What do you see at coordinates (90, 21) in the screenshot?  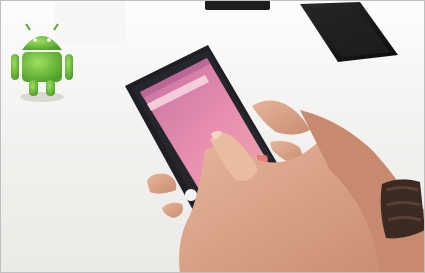 I see `background-box` at bounding box center [90, 21].